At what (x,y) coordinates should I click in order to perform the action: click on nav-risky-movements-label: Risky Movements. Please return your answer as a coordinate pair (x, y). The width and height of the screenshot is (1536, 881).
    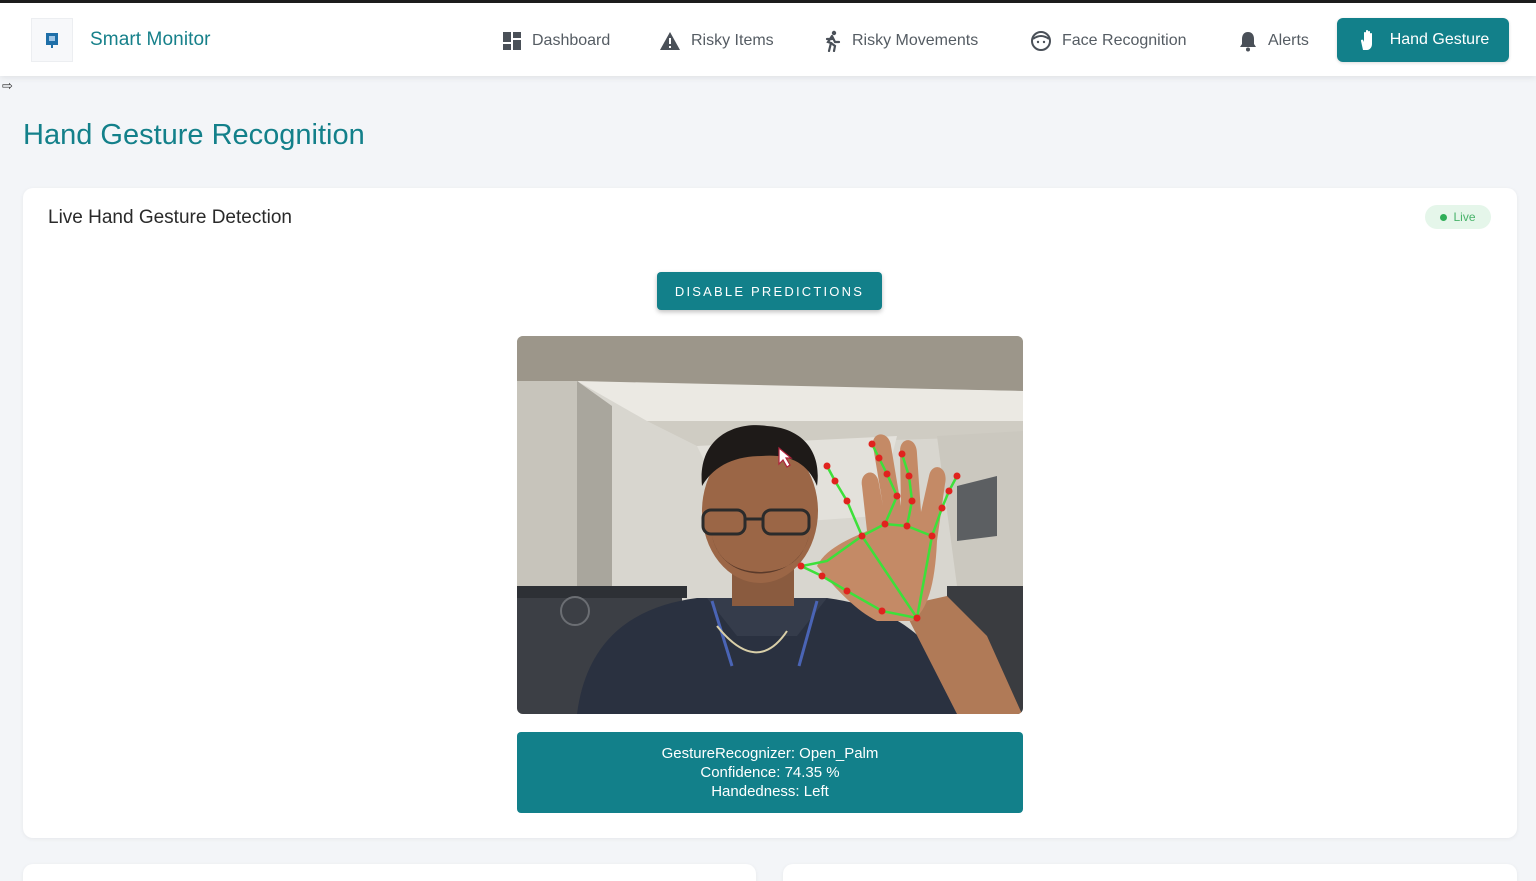
    Looking at the image, I should click on (915, 40).